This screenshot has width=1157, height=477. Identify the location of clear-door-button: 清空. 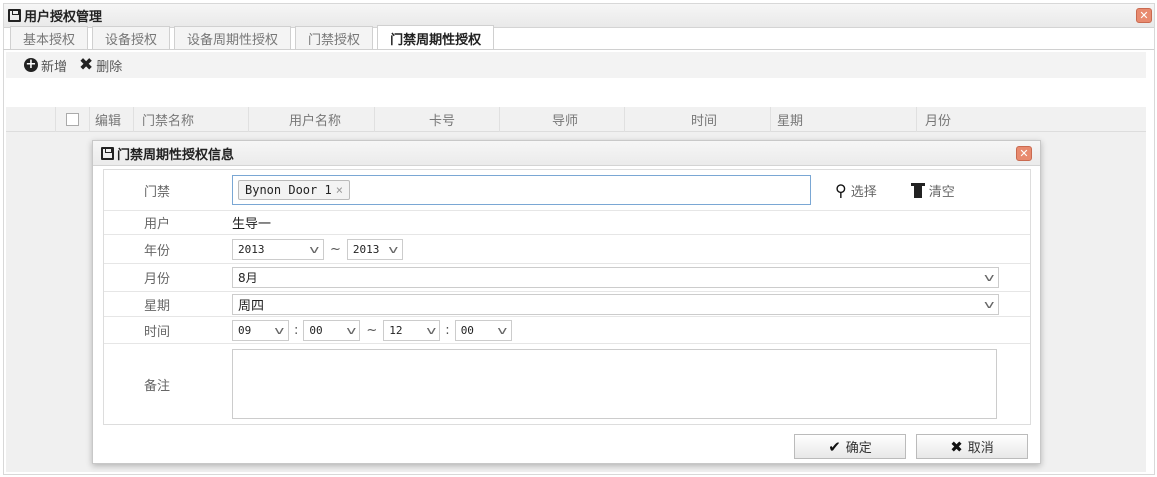
(932, 190).